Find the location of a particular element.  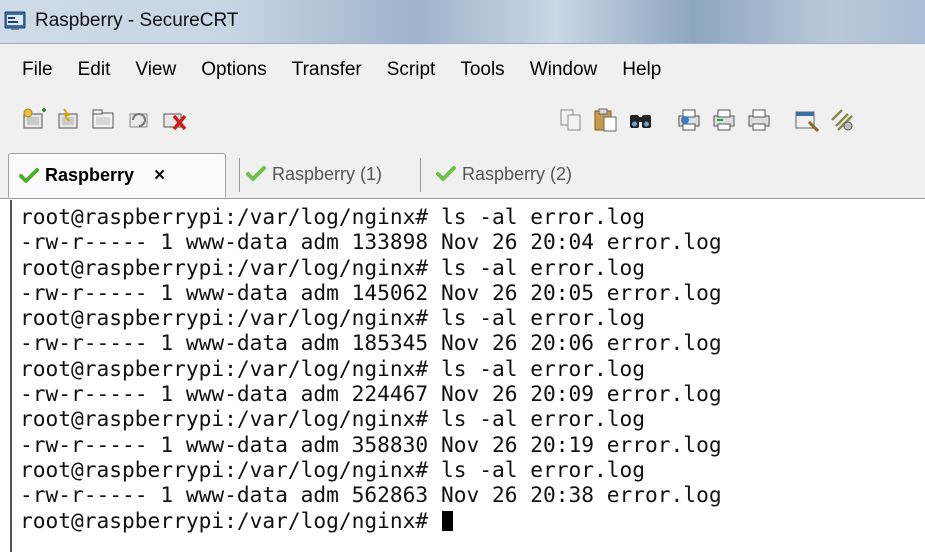

print-setup-icon is located at coordinates (689, 120).